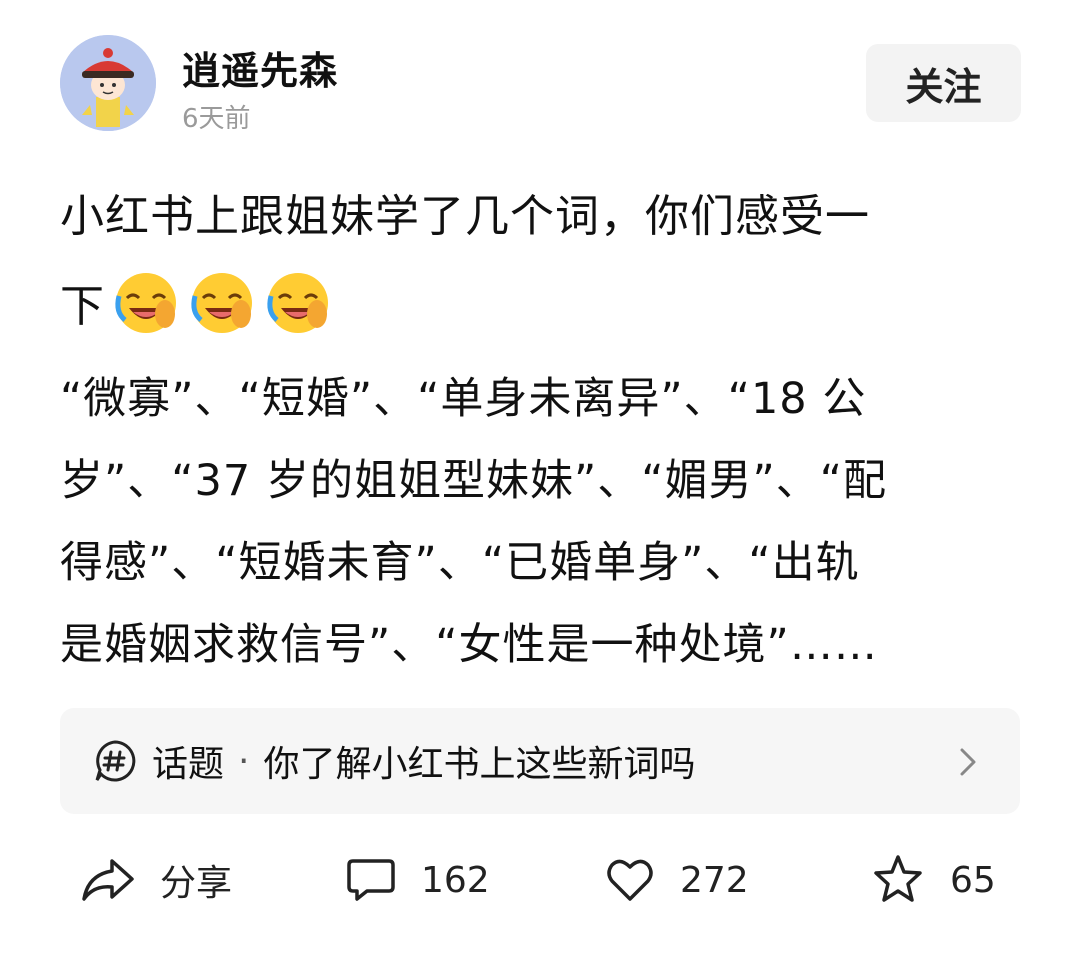 The width and height of the screenshot is (1080, 970). Describe the element at coordinates (216, 119) in the screenshot. I see `post-time: 6天前` at that location.